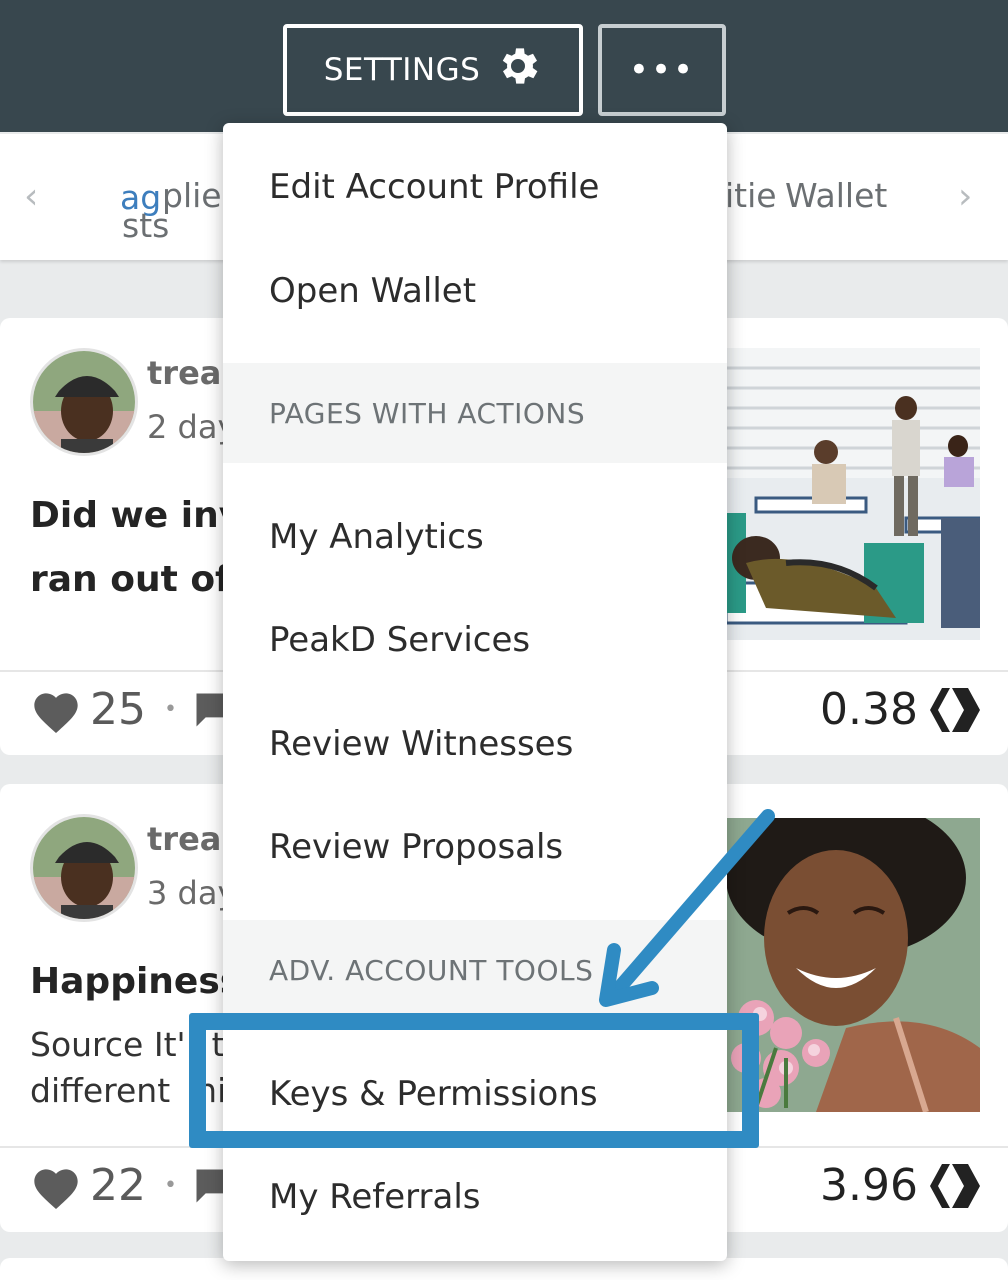 The height and width of the screenshot is (1280, 1008). Describe the element at coordinates (475, 187) in the screenshot. I see `menu-item-edit-account-profile: Edit Account Profile` at that location.